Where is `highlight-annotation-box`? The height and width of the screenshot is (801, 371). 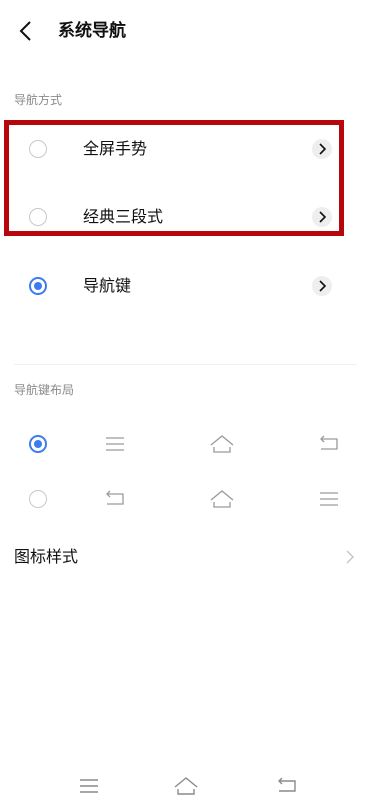
highlight-annotation-box is located at coordinates (174, 178).